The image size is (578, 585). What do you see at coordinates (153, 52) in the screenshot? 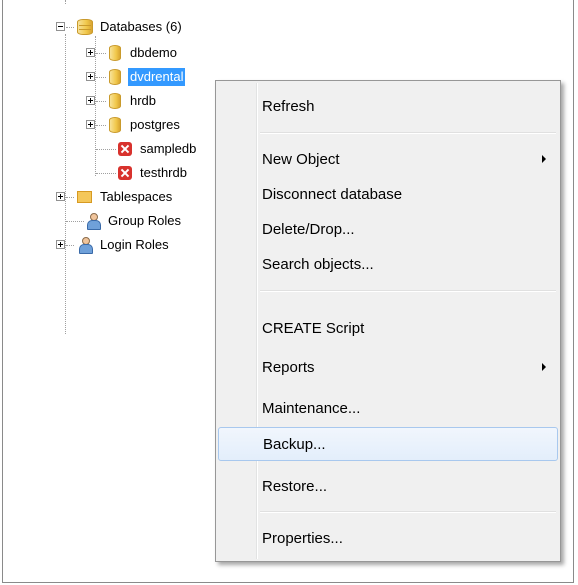
I see `tree-label: dbdemo` at bounding box center [153, 52].